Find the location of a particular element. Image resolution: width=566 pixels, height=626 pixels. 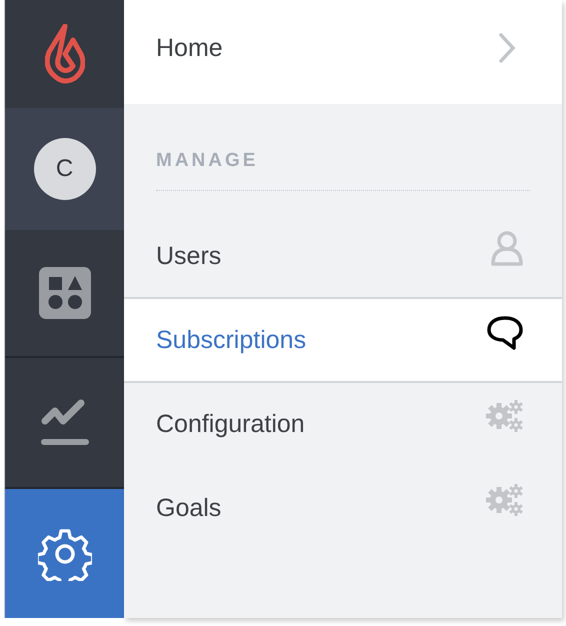

menu-item: Configuration is located at coordinates (343, 425).